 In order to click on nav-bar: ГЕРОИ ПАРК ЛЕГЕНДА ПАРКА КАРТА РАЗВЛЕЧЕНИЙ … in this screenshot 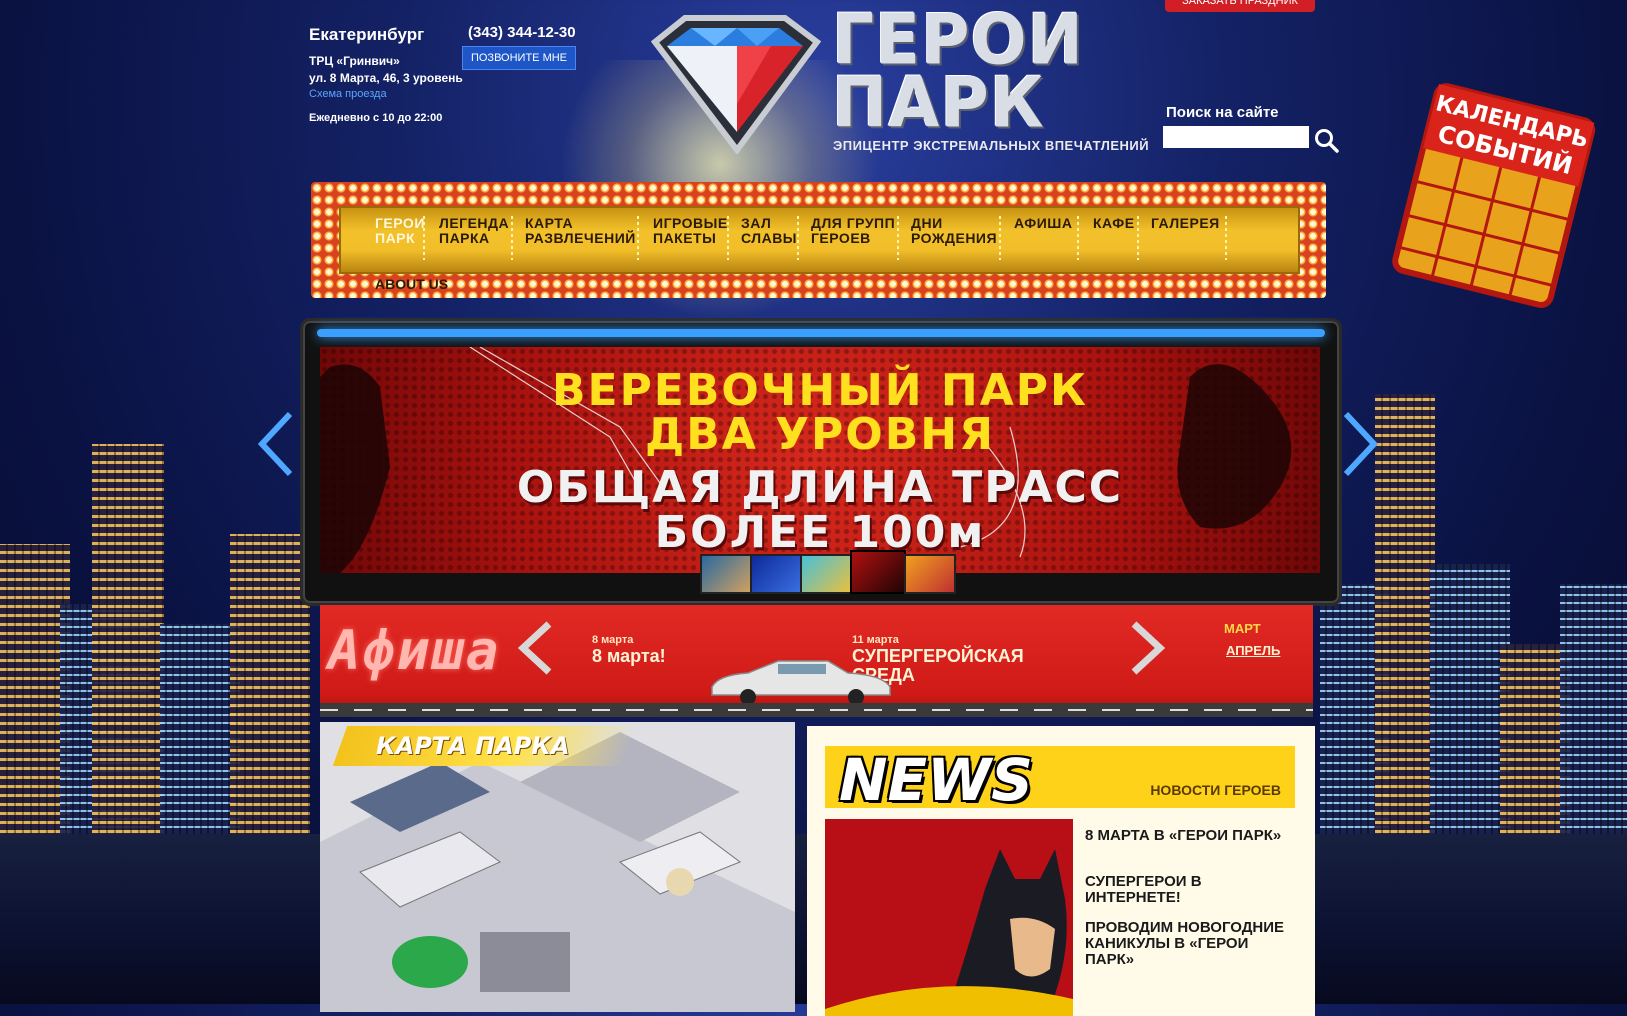, I will do `click(819, 240)`.